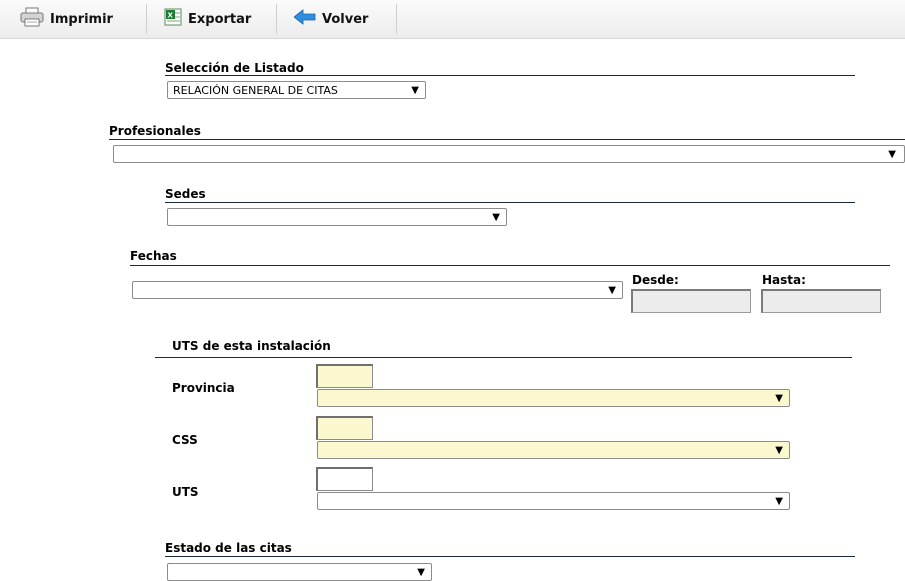 The image size is (905, 581). I want to click on css-label: CSS, so click(185, 440).